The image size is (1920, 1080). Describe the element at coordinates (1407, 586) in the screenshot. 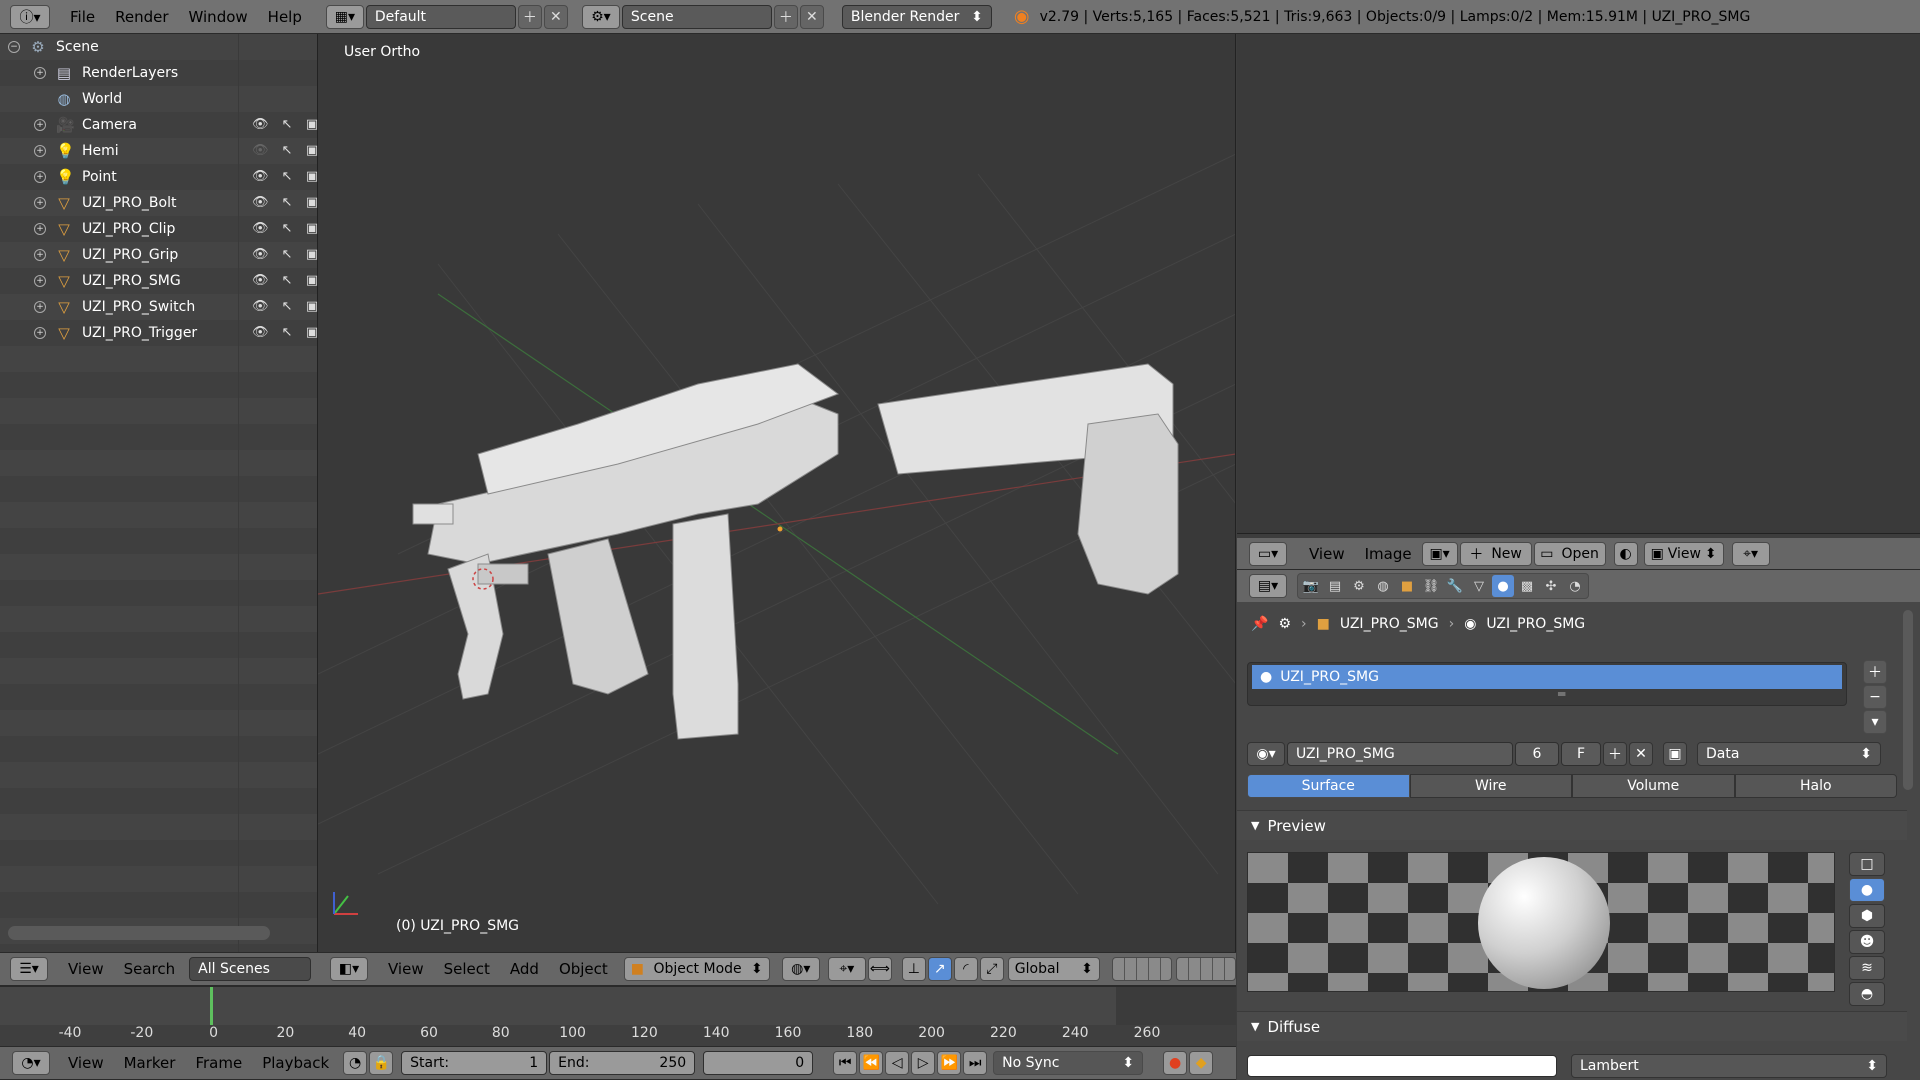

I see `object-tab-icon: ■` at that location.